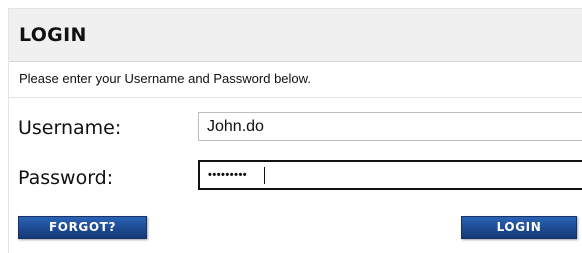 This screenshot has width=582, height=253. Describe the element at coordinates (53, 35) in the screenshot. I see `page-title: LOGIN` at that location.